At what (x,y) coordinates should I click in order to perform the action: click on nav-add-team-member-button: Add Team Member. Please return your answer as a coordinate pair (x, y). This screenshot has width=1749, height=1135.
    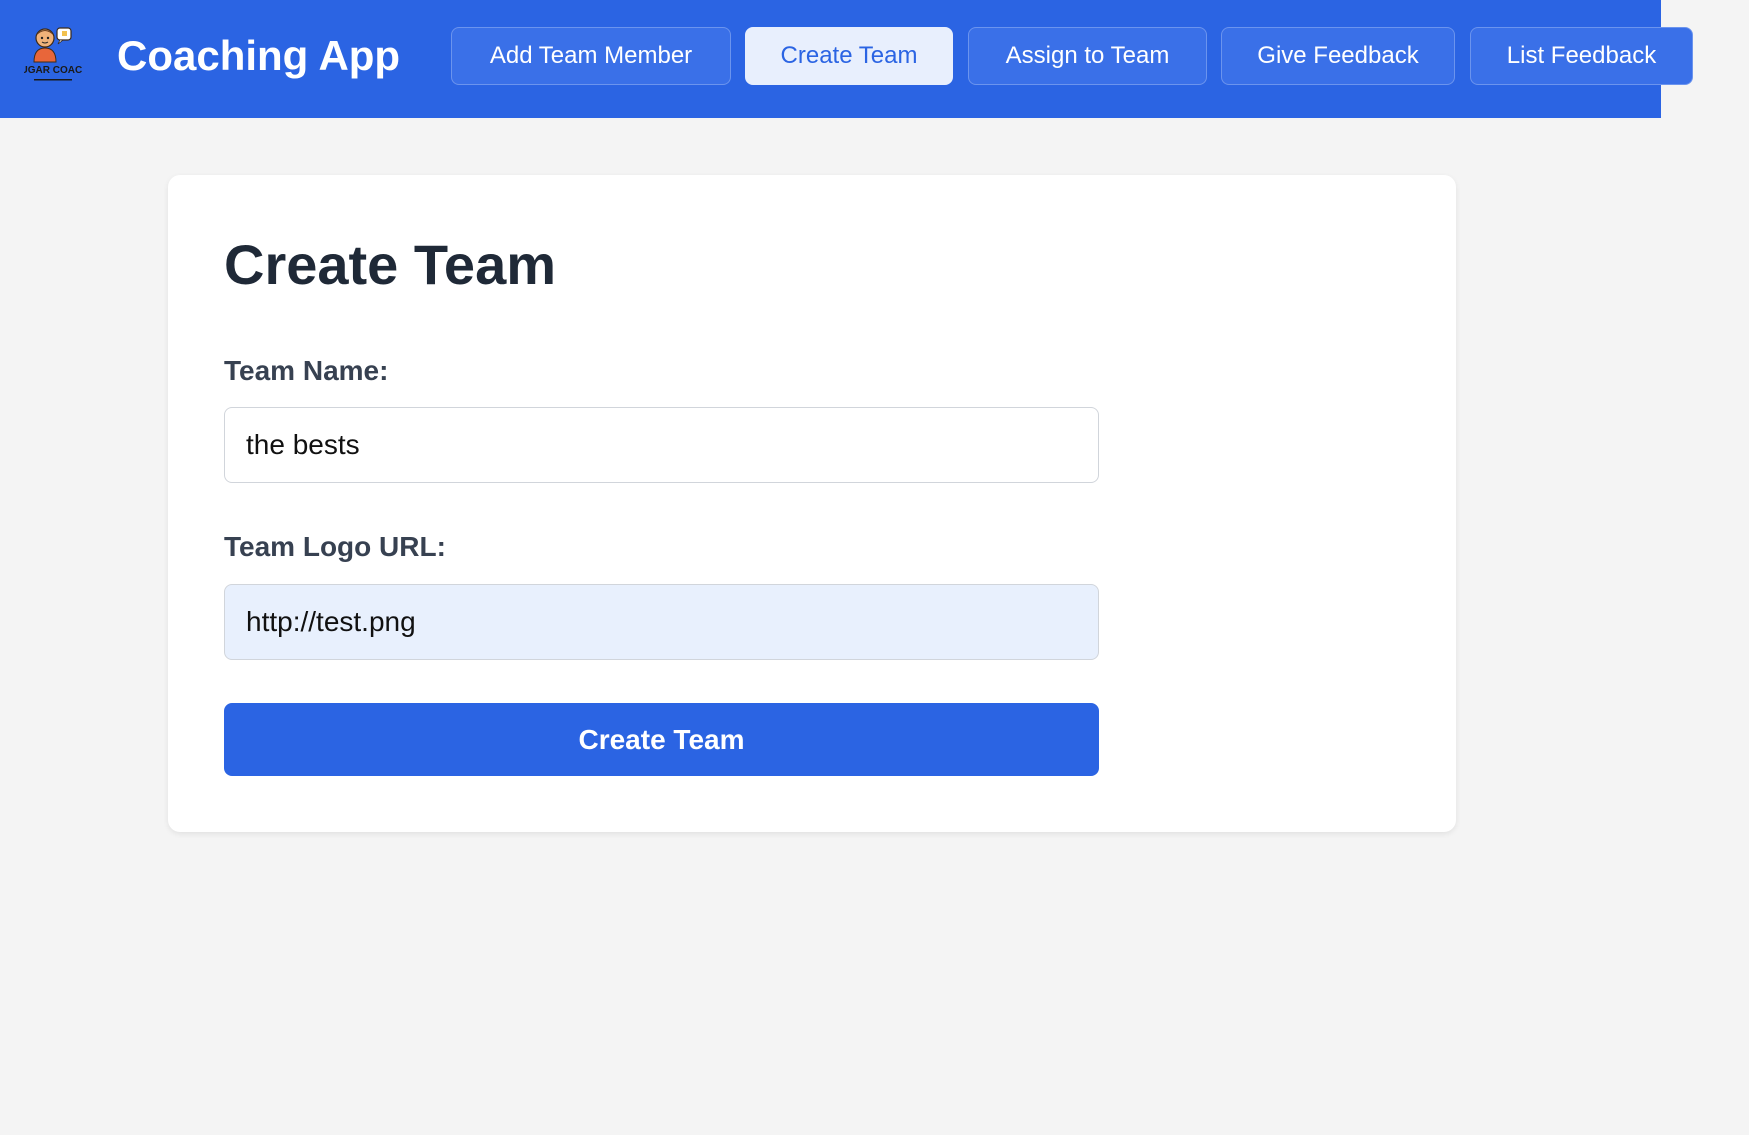
    Looking at the image, I should click on (591, 56).